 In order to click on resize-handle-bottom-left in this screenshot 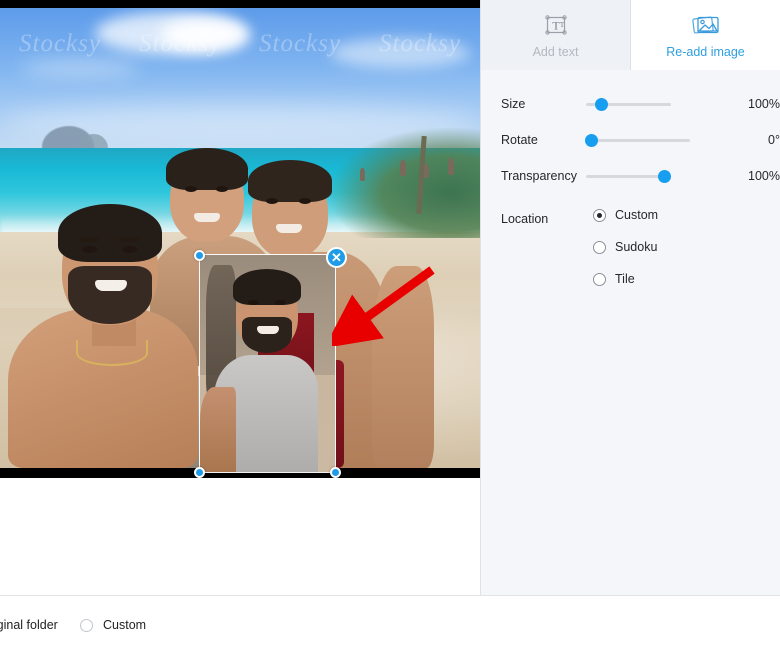, I will do `click(199, 472)`.